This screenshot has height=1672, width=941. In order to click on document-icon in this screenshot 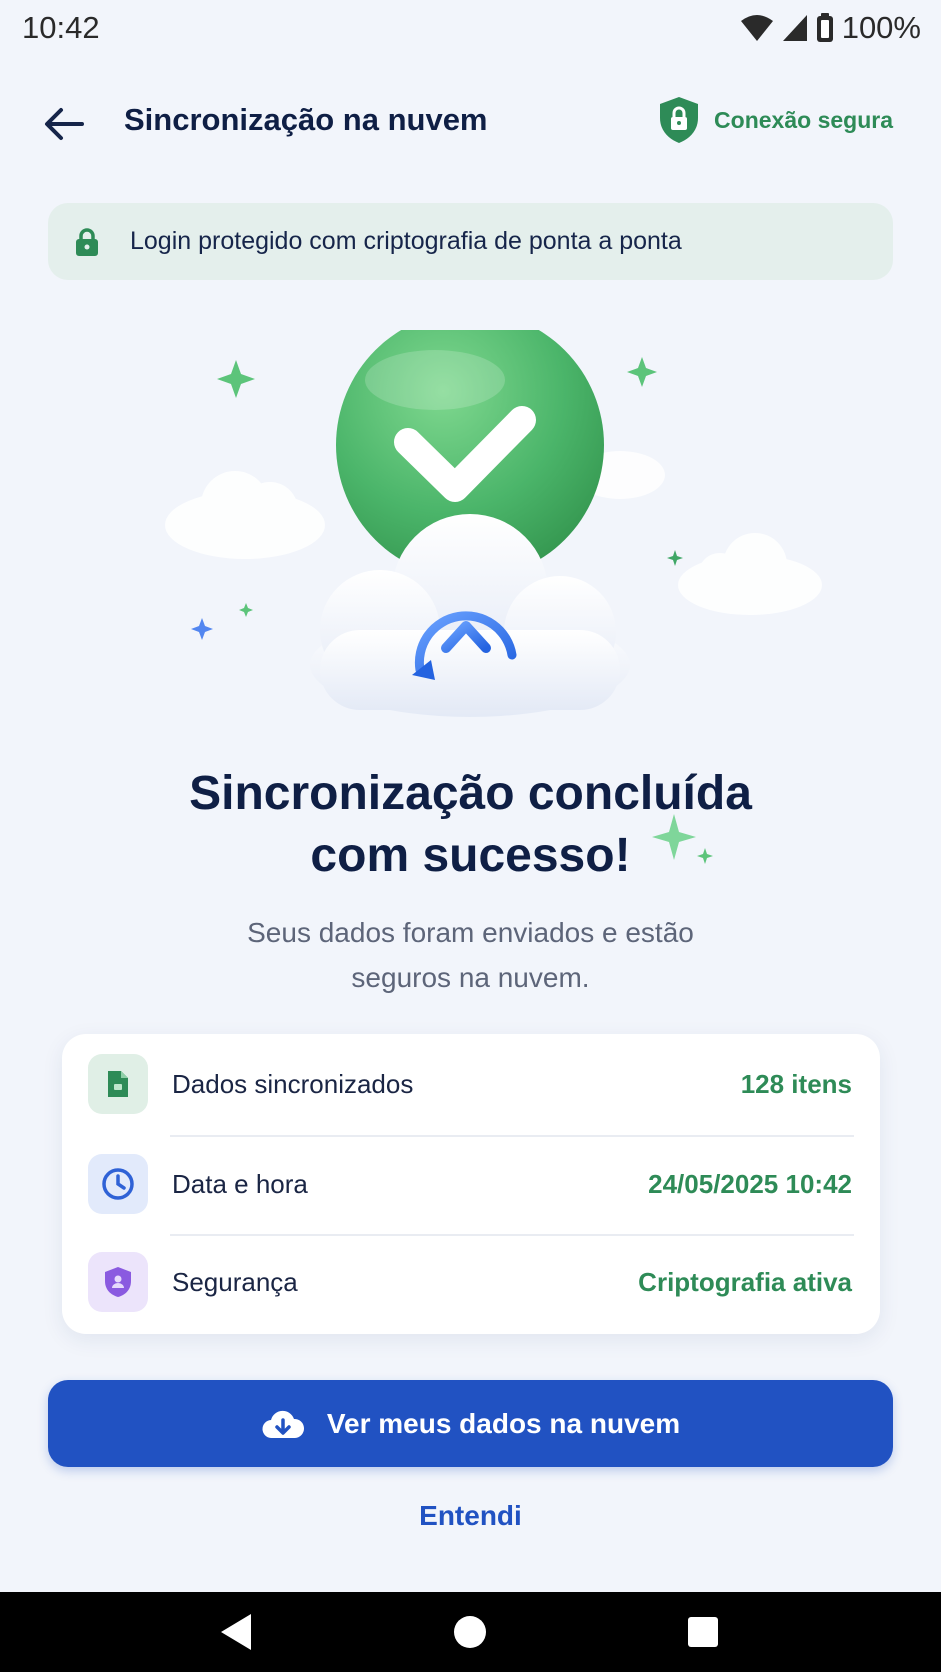, I will do `click(118, 1084)`.